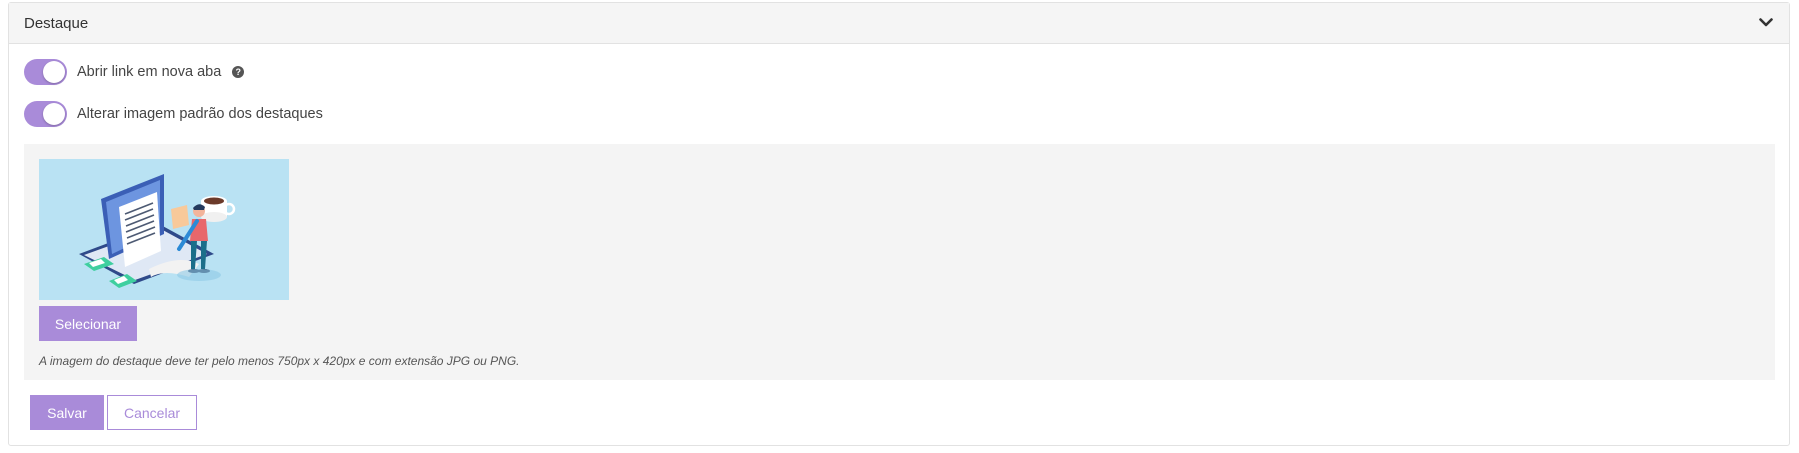 The width and height of the screenshot is (1799, 453). Describe the element at coordinates (899, 114) in the screenshot. I see `toggle-row-change-image: Alterar imagem padrão dos destaques` at that location.